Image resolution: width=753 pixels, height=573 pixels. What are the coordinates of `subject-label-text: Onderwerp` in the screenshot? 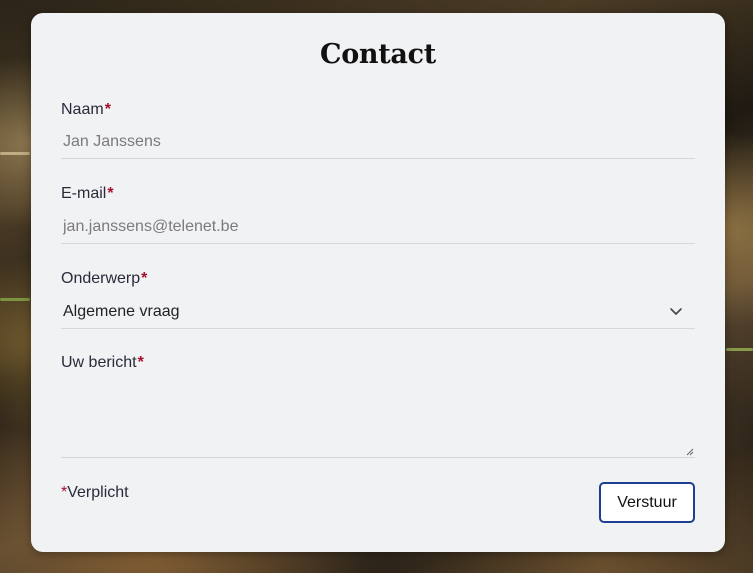 It's located at (101, 278).